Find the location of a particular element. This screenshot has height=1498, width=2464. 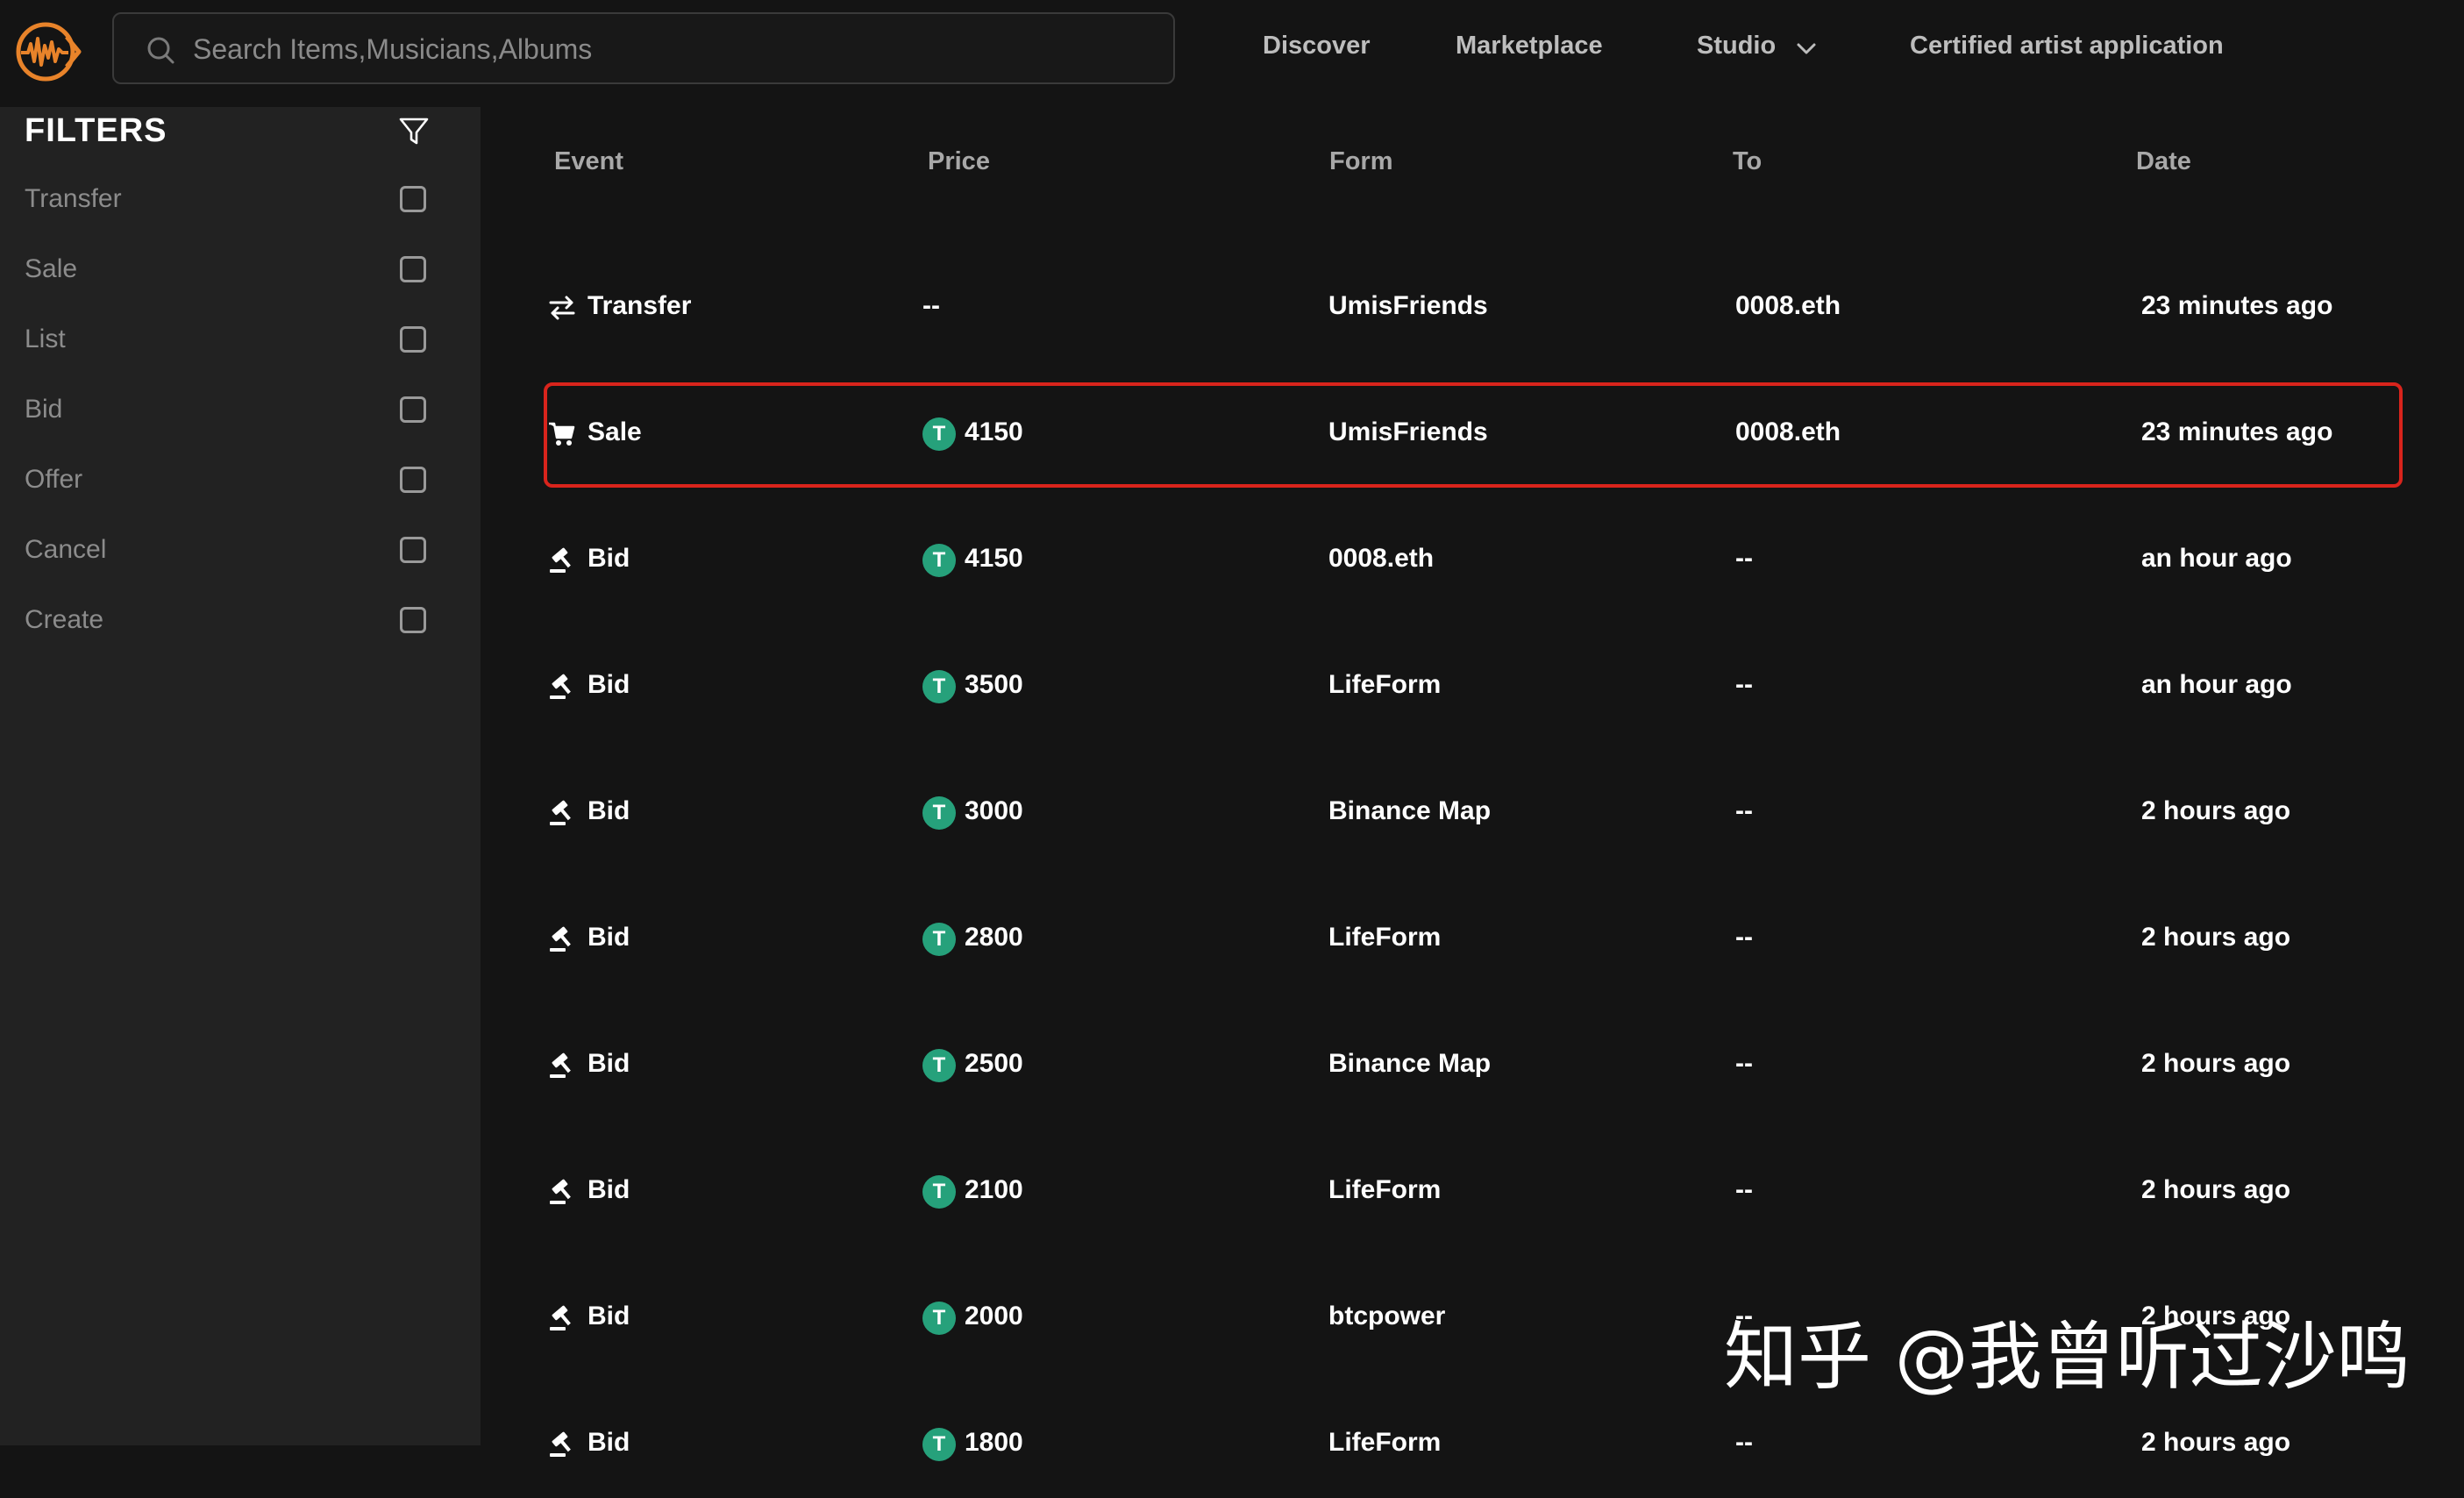

form-cell: btcpower is located at coordinates (1387, 1316).